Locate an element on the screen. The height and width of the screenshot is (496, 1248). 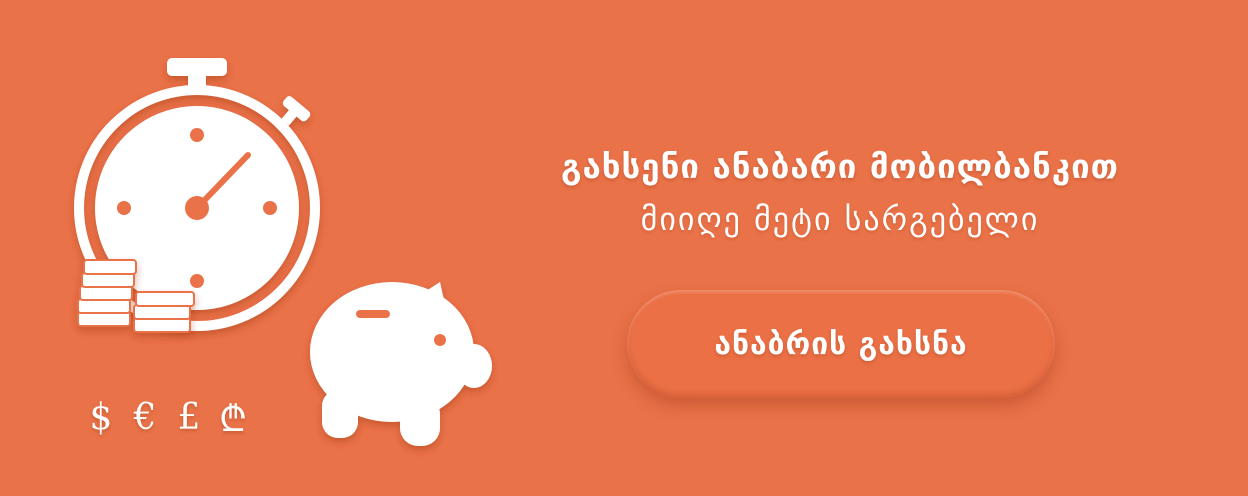
dollar-symbol: $ is located at coordinates (101, 417).